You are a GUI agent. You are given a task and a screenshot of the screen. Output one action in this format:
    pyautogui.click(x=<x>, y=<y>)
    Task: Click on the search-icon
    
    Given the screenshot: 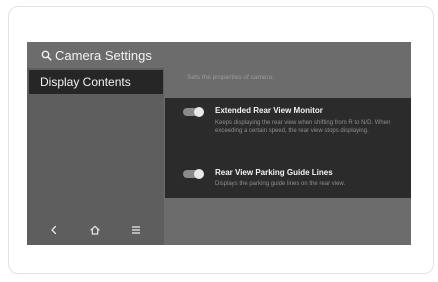 What is the action you would take?
    pyautogui.click(x=46, y=55)
    